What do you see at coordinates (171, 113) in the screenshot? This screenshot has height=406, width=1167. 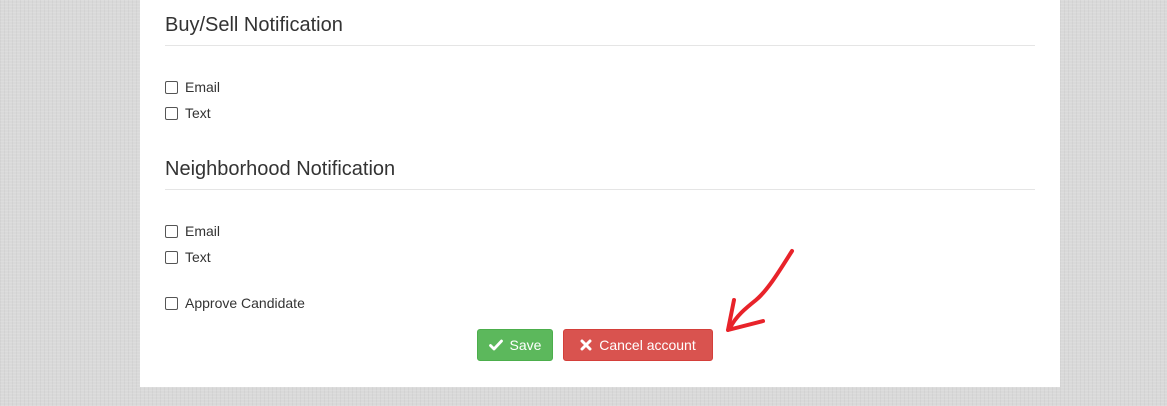 I see `buy-sell-text-checkbox` at bounding box center [171, 113].